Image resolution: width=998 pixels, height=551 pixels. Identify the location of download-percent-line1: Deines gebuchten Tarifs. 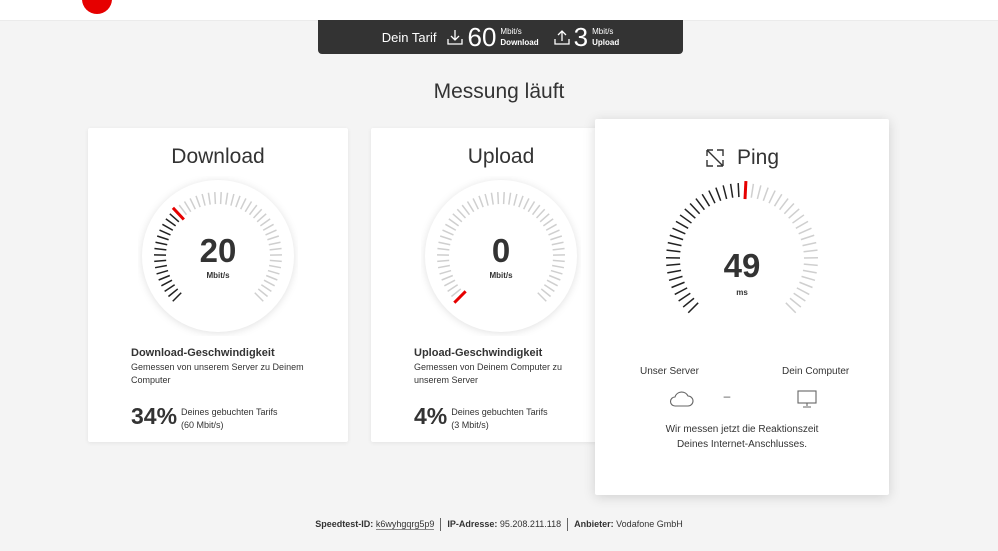
(229, 412).